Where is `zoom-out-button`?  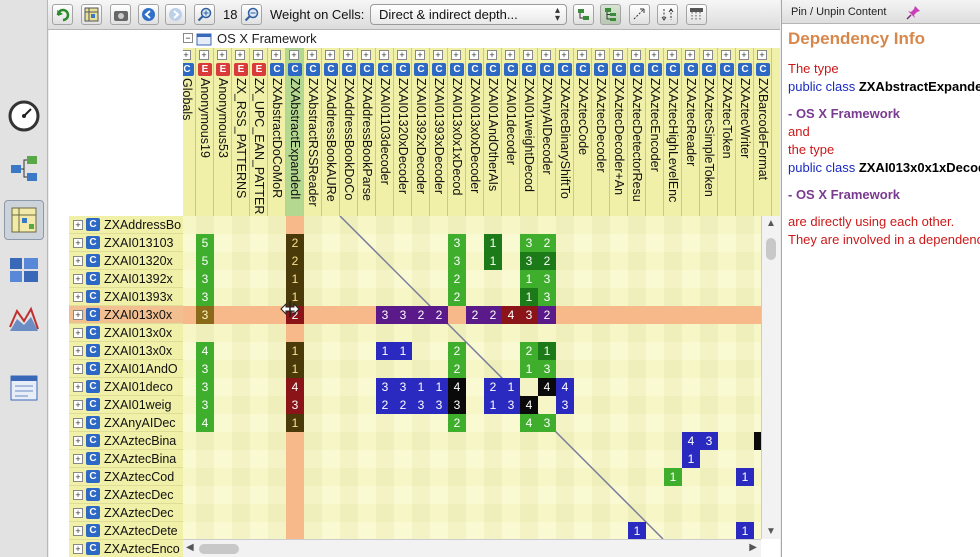 zoom-out-button is located at coordinates (251, 14).